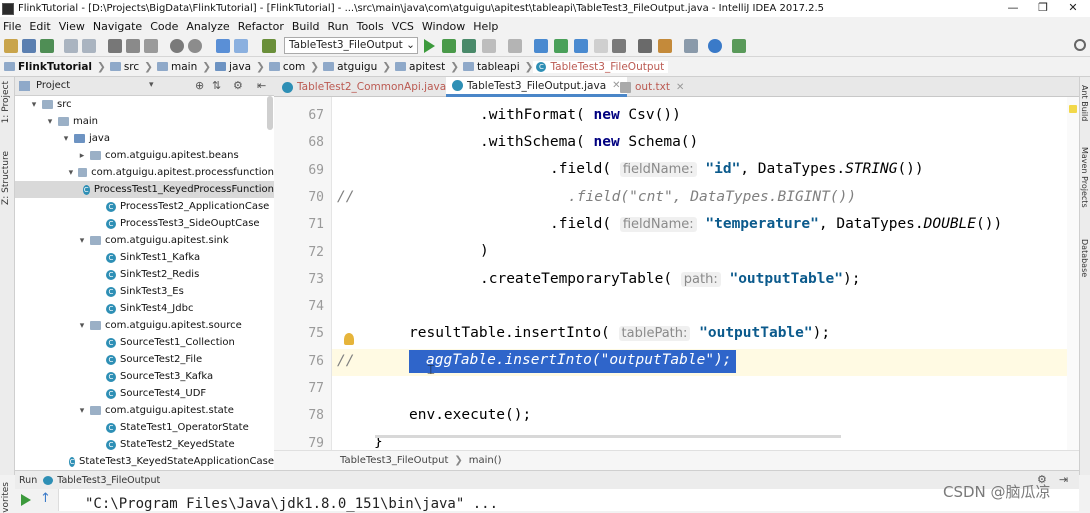 The width and height of the screenshot is (1090, 513). I want to click on replace-icon, so click(195, 46).